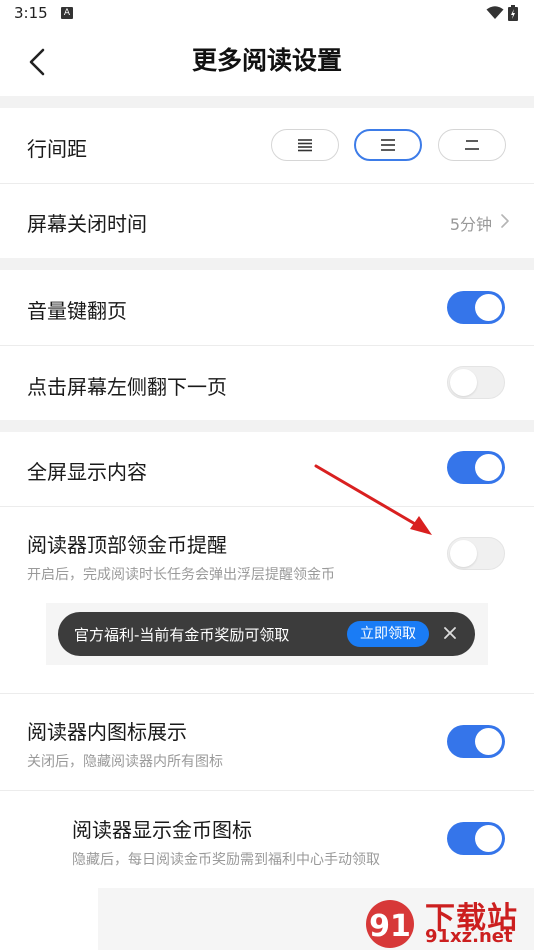 This screenshot has width=534, height=950. Describe the element at coordinates (57, 149) in the screenshot. I see `line-spacing-label: 行间距` at that location.